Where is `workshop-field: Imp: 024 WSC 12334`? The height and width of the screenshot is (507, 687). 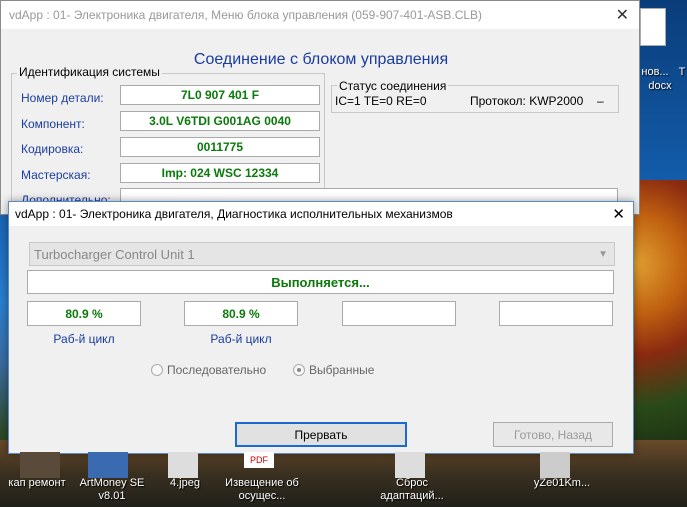
workshop-field: Imp: 024 WSC 12334 is located at coordinates (220, 173).